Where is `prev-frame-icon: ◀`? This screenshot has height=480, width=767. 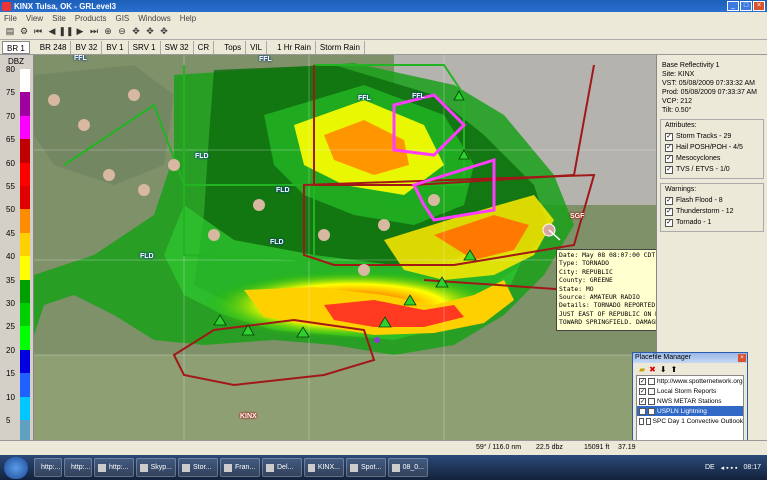 prev-frame-icon: ◀ is located at coordinates (52, 32).